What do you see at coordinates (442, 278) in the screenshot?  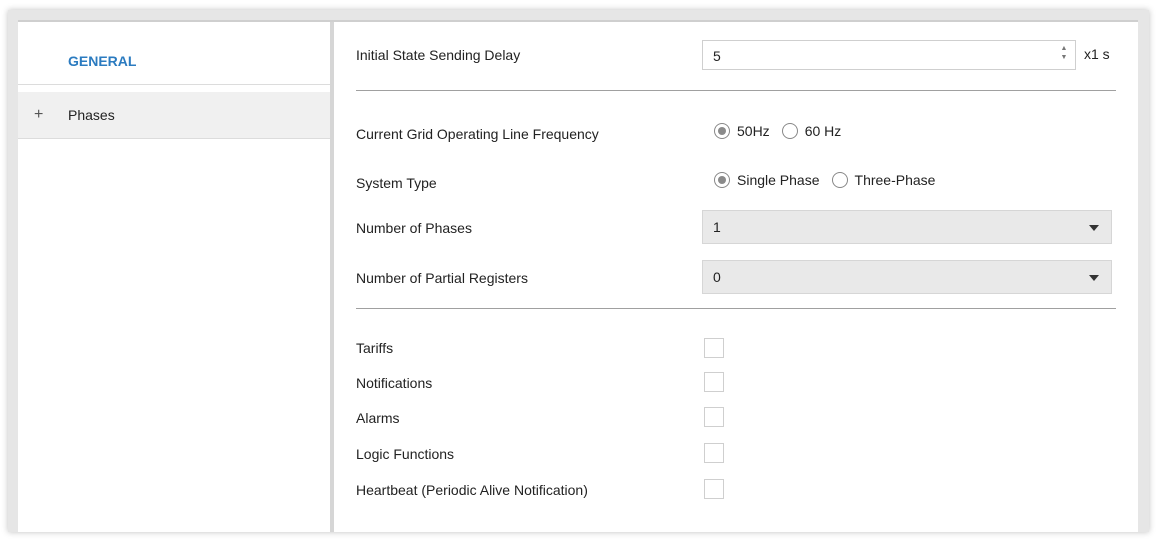 I see `num-partial-registers-label: Number of Partial Registers` at bounding box center [442, 278].